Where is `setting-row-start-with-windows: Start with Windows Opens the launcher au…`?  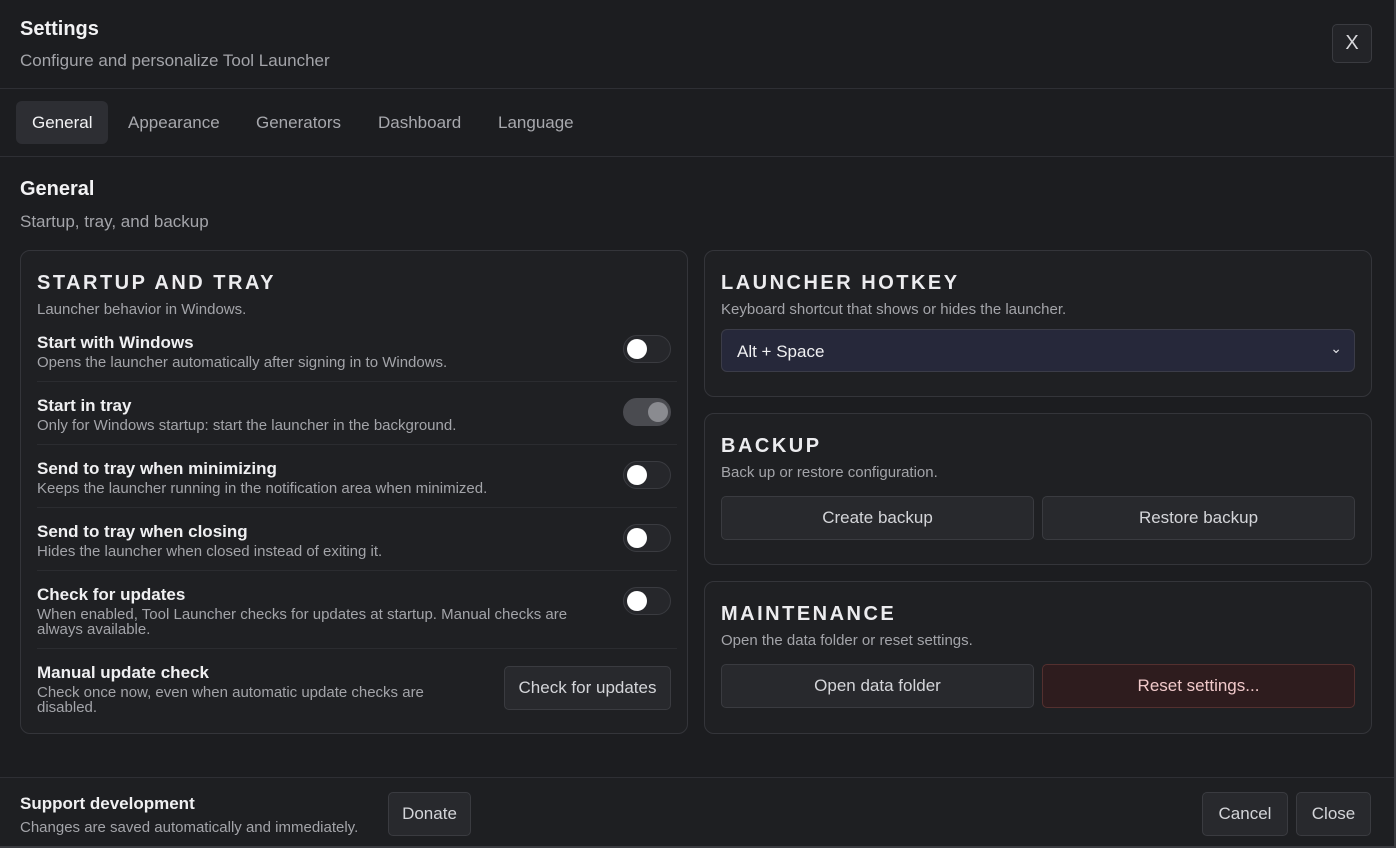 setting-row-start-with-windows: Start with Windows Opens the launcher au… is located at coordinates (357, 357).